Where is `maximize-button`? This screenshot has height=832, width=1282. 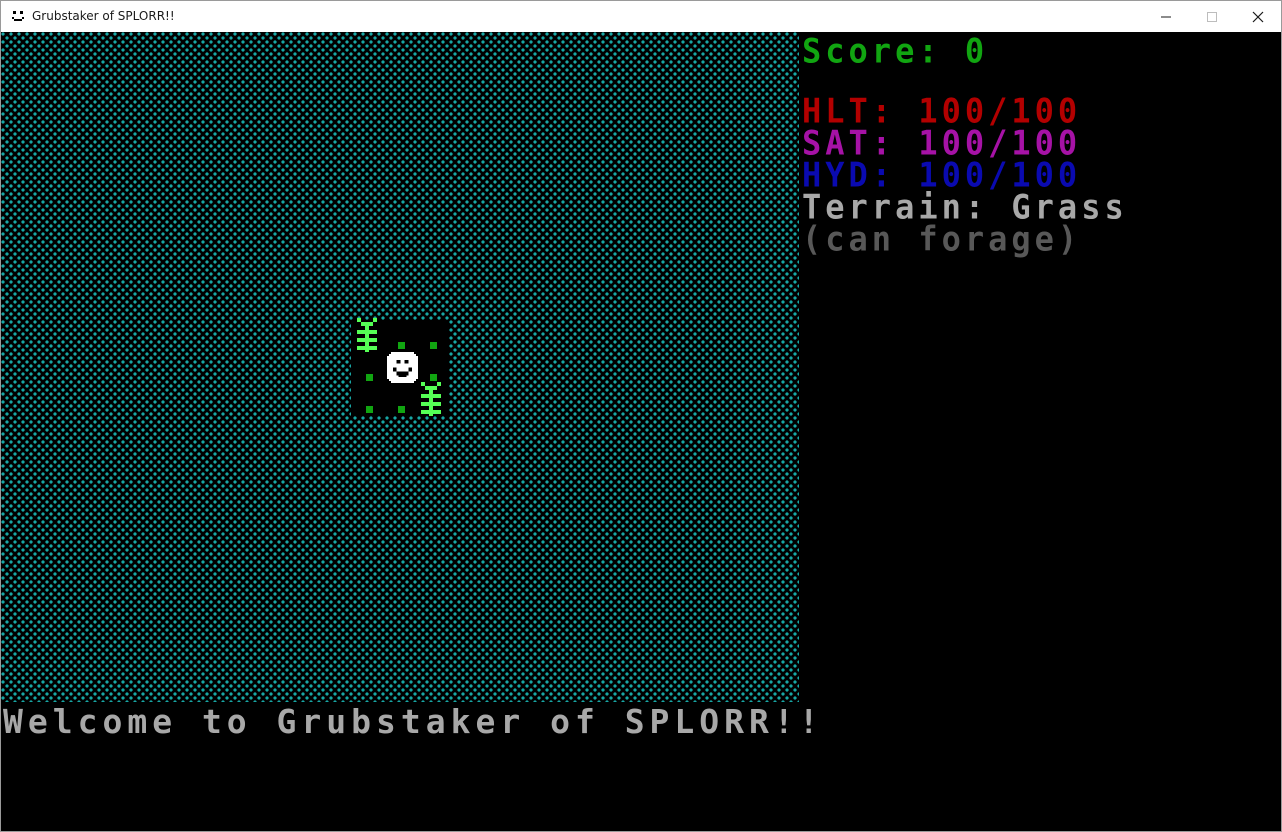 maximize-button is located at coordinates (1212, 16).